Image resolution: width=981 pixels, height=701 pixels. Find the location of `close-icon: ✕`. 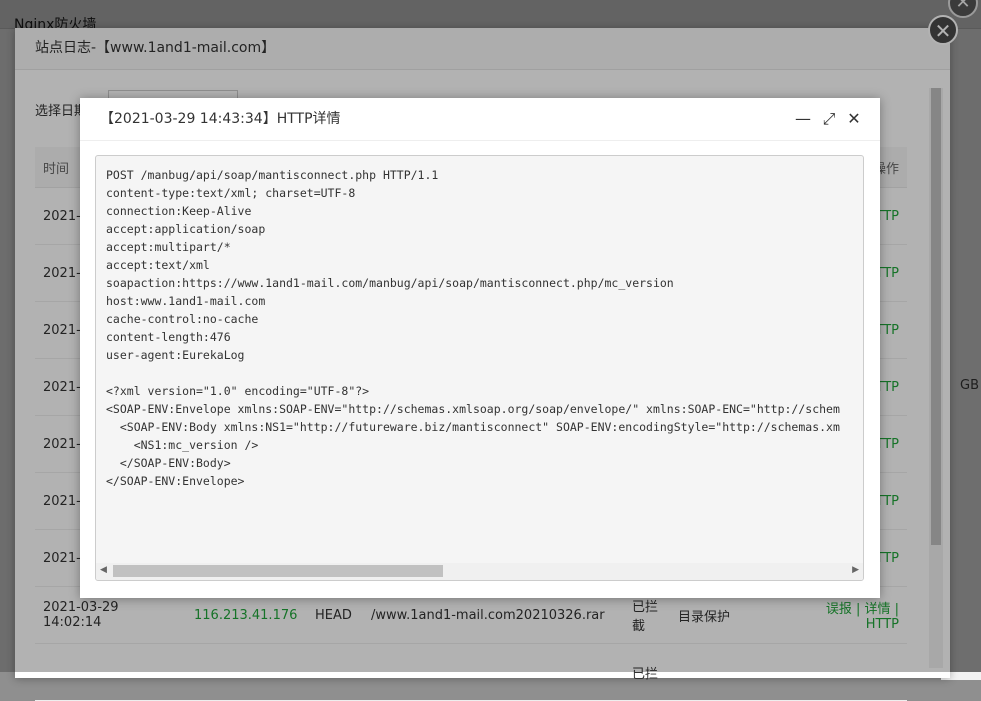

close-icon: ✕ is located at coordinates (854, 119).